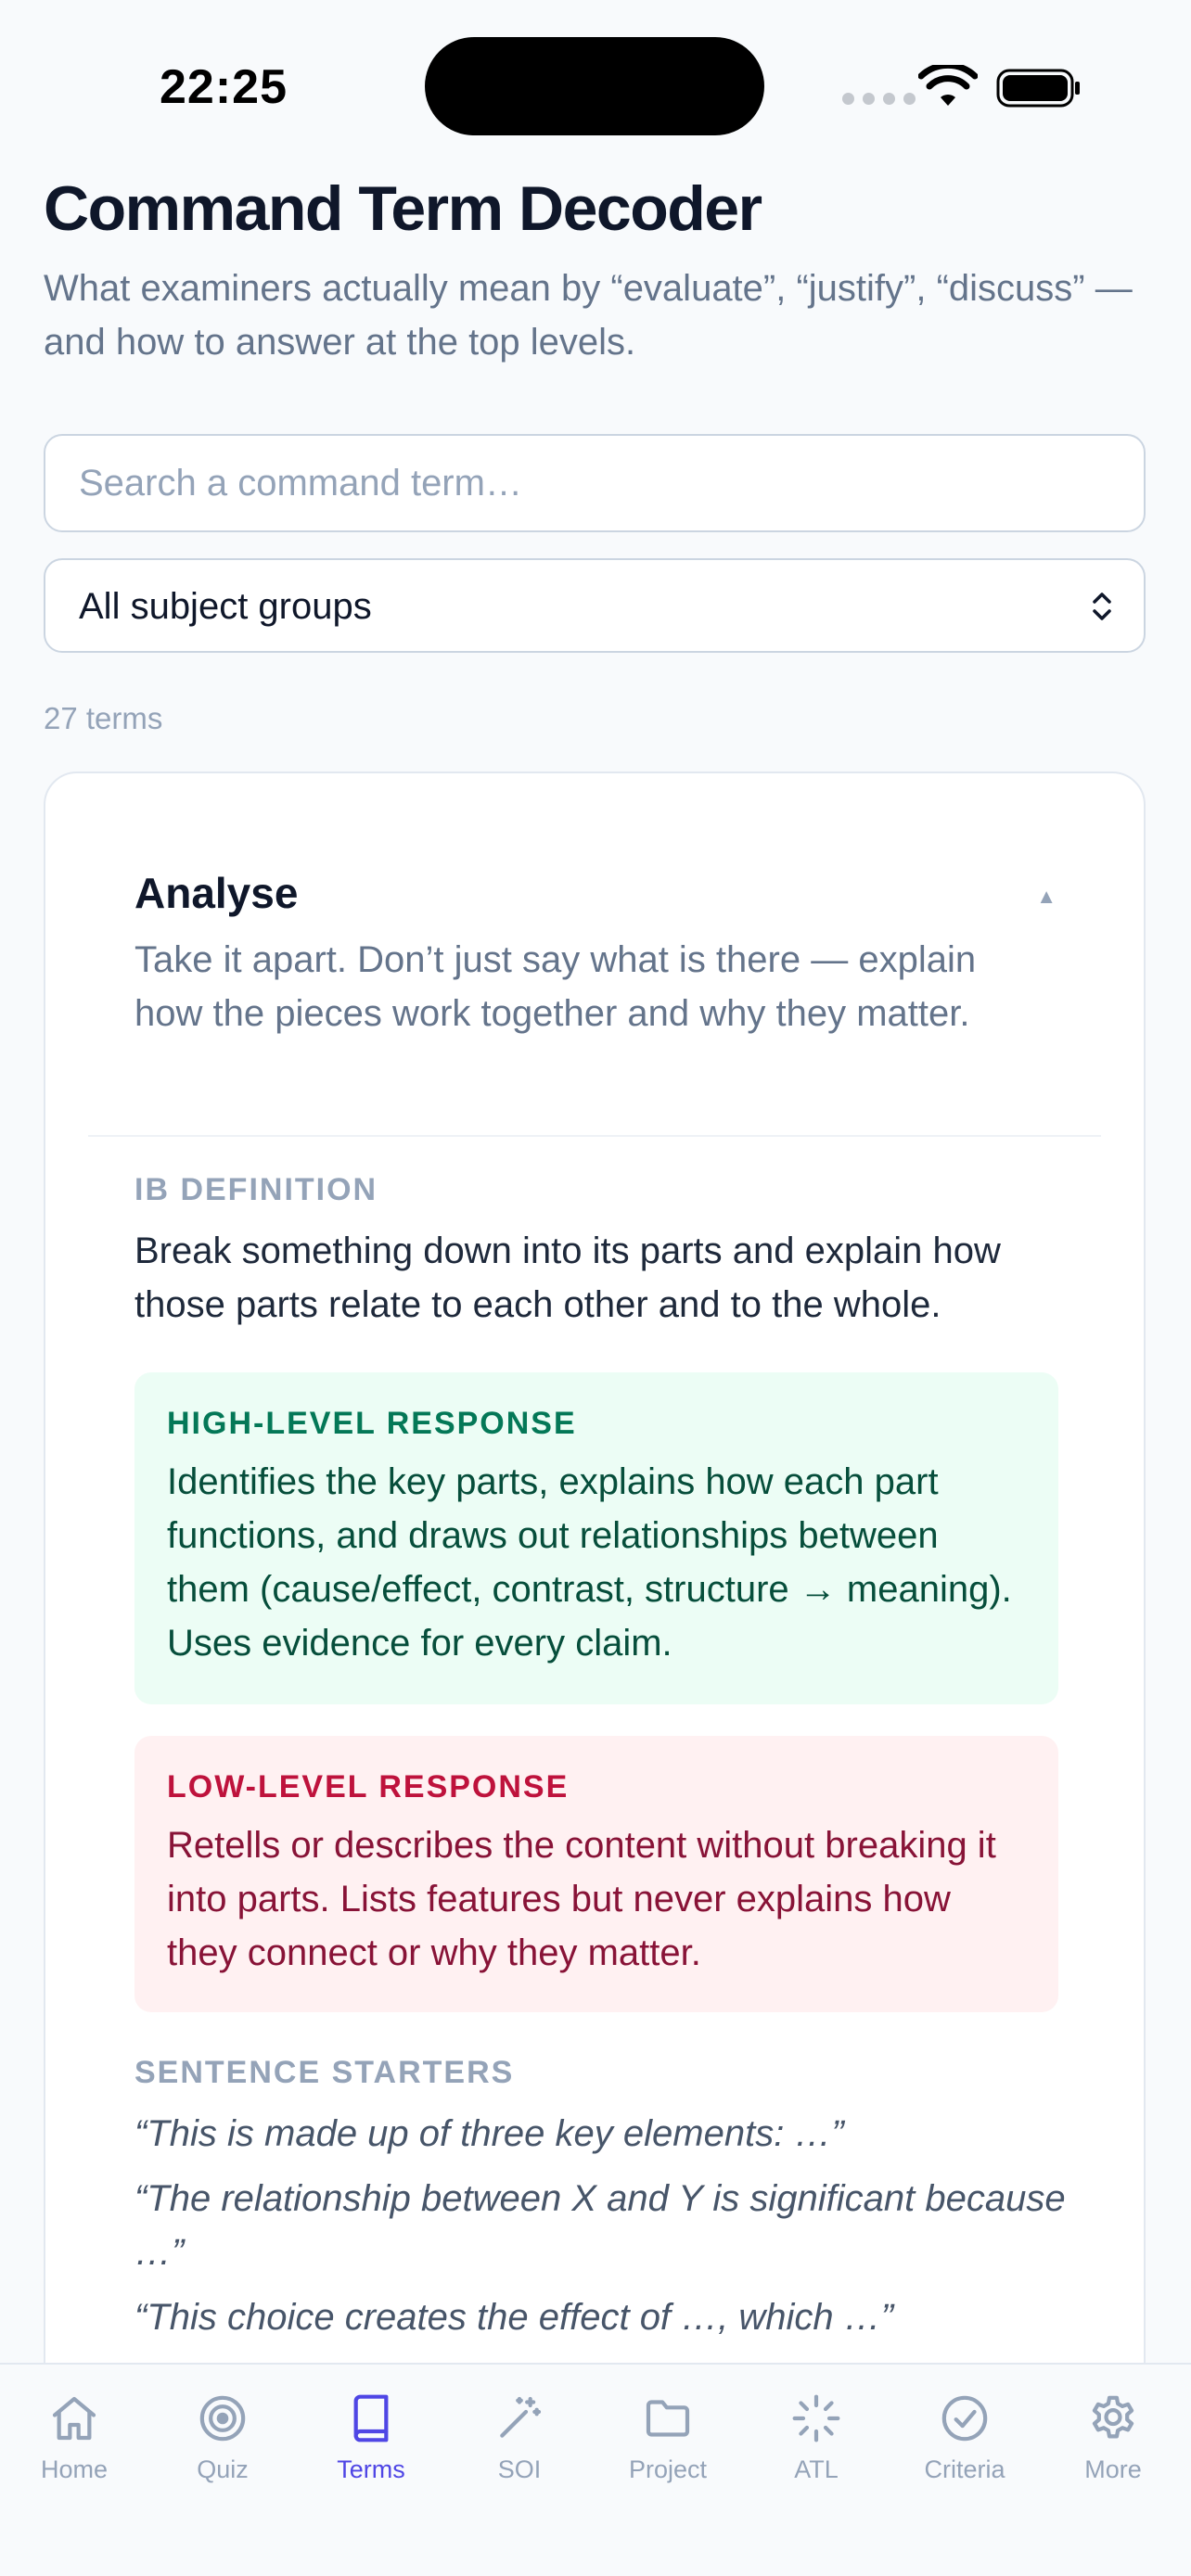 This screenshot has height=2576, width=1191. Describe the element at coordinates (1113, 2417) in the screenshot. I see `gear-icon` at that location.